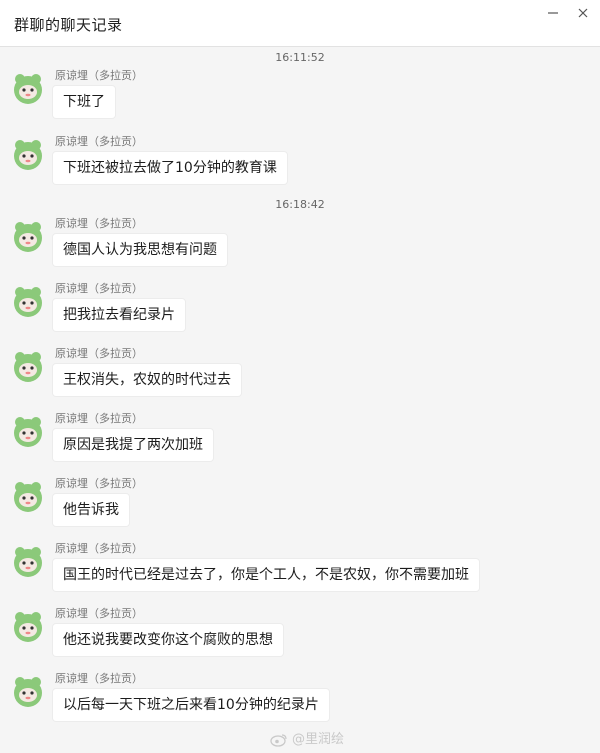 The image size is (600, 753). What do you see at coordinates (300, 23) in the screenshot?
I see `title-bar: 群聊的聊天记录` at bounding box center [300, 23].